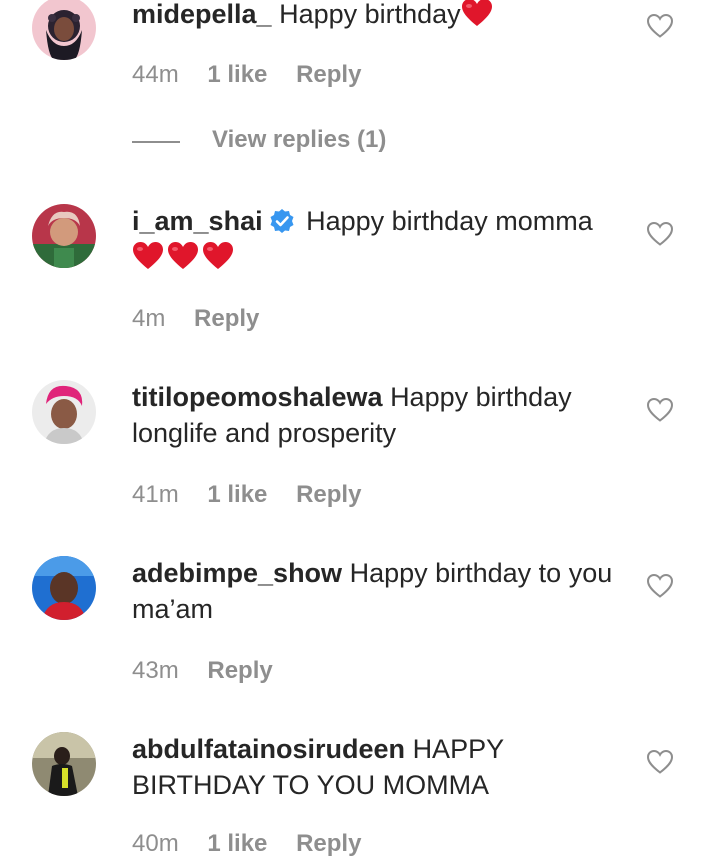  Describe the element at coordinates (268, 749) in the screenshot. I see `comment-username: abdulfatainosirudeen` at that location.